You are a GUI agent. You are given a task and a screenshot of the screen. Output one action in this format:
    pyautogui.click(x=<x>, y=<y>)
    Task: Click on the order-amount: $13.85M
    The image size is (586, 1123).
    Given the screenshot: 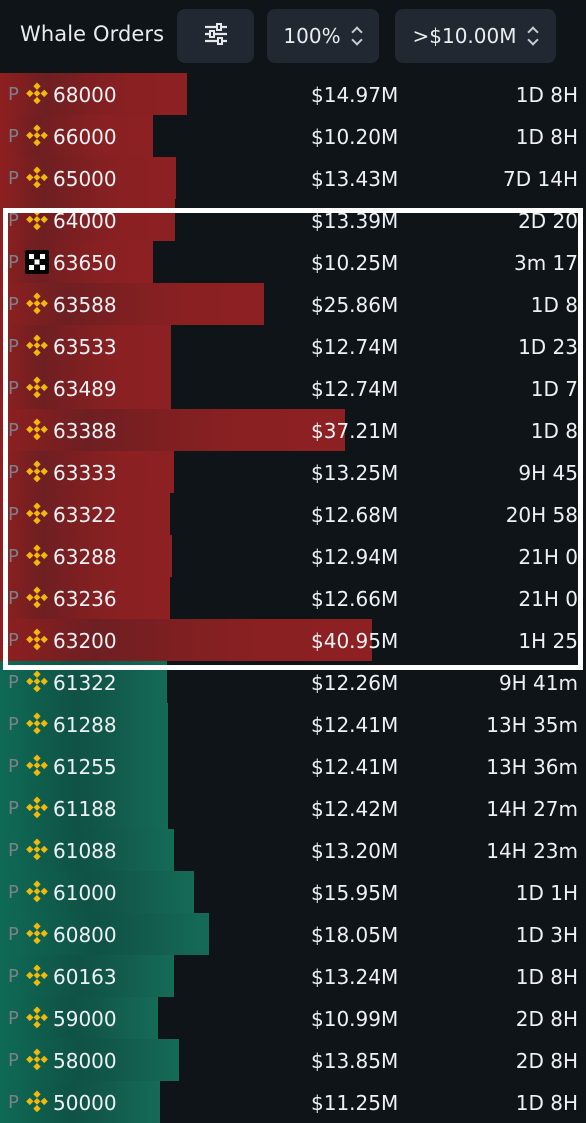 What is the action you would take?
    pyautogui.click(x=355, y=1061)
    